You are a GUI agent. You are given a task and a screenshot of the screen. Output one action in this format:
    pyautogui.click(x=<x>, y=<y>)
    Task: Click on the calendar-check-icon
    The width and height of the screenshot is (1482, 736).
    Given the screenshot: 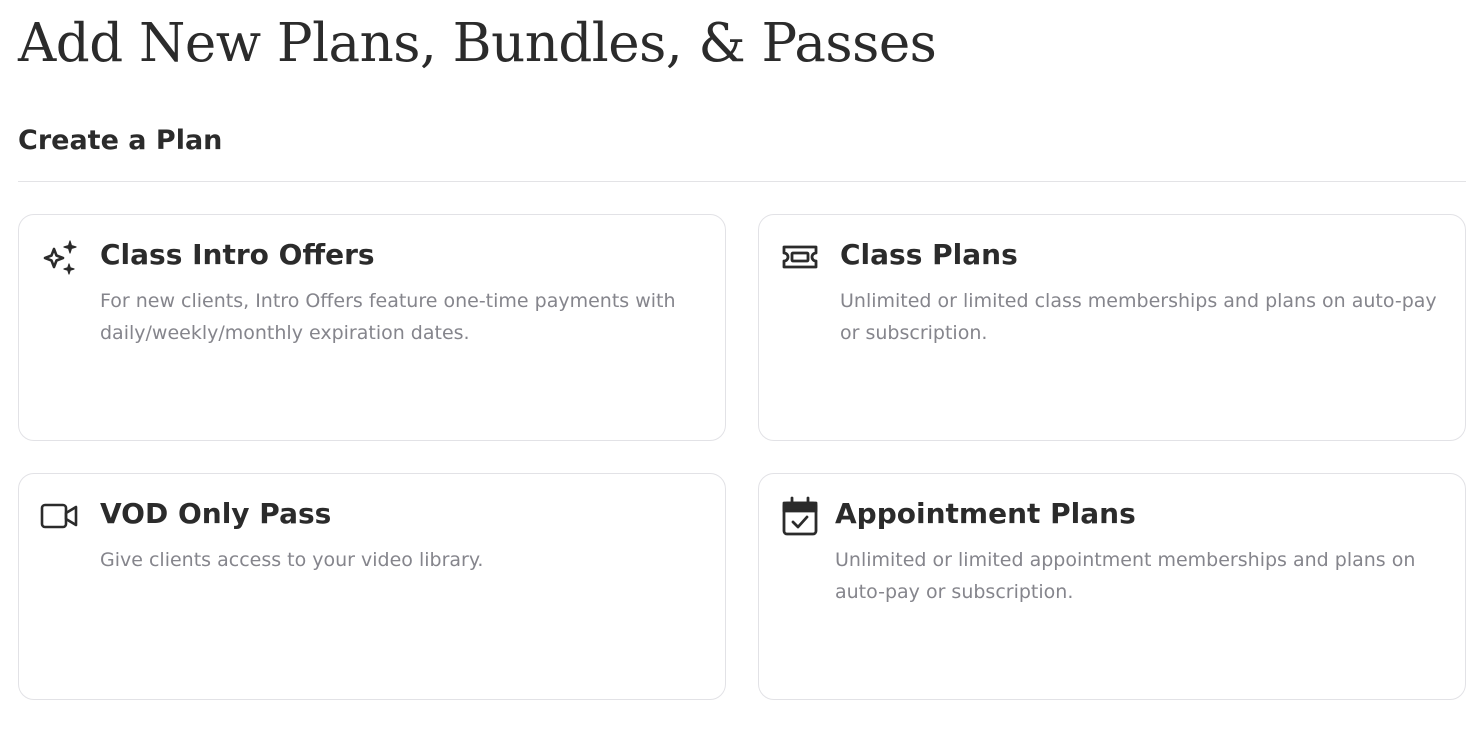 What is the action you would take?
    pyautogui.click(x=800, y=516)
    